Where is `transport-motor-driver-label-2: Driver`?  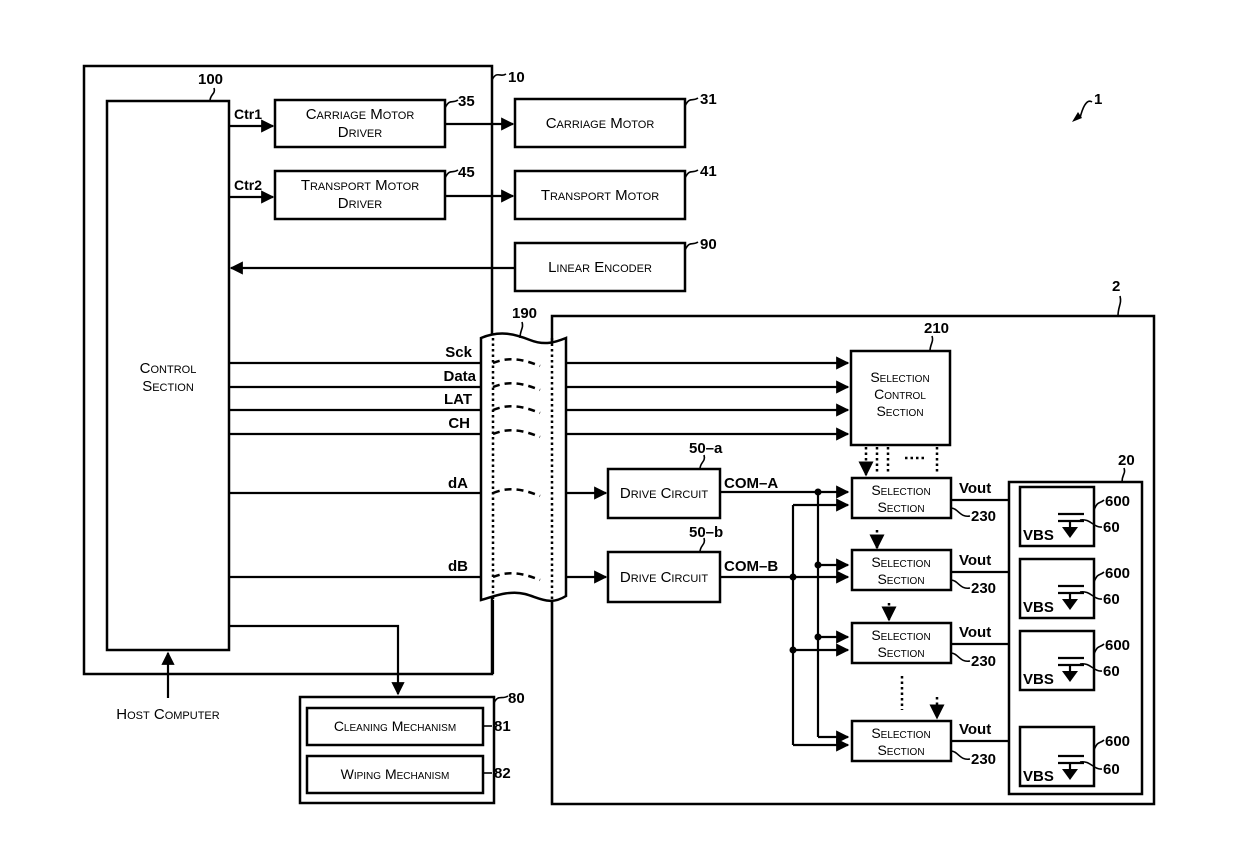
transport-motor-driver-label-2: Driver is located at coordinates (360, 203).